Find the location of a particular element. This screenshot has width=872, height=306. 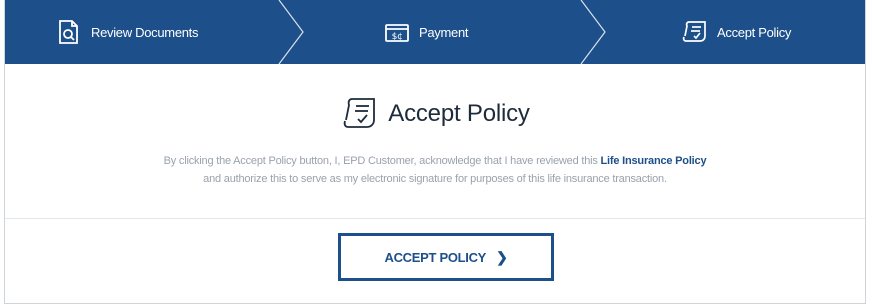

title-row: Accept Policy is located at coordinates (435, 114).